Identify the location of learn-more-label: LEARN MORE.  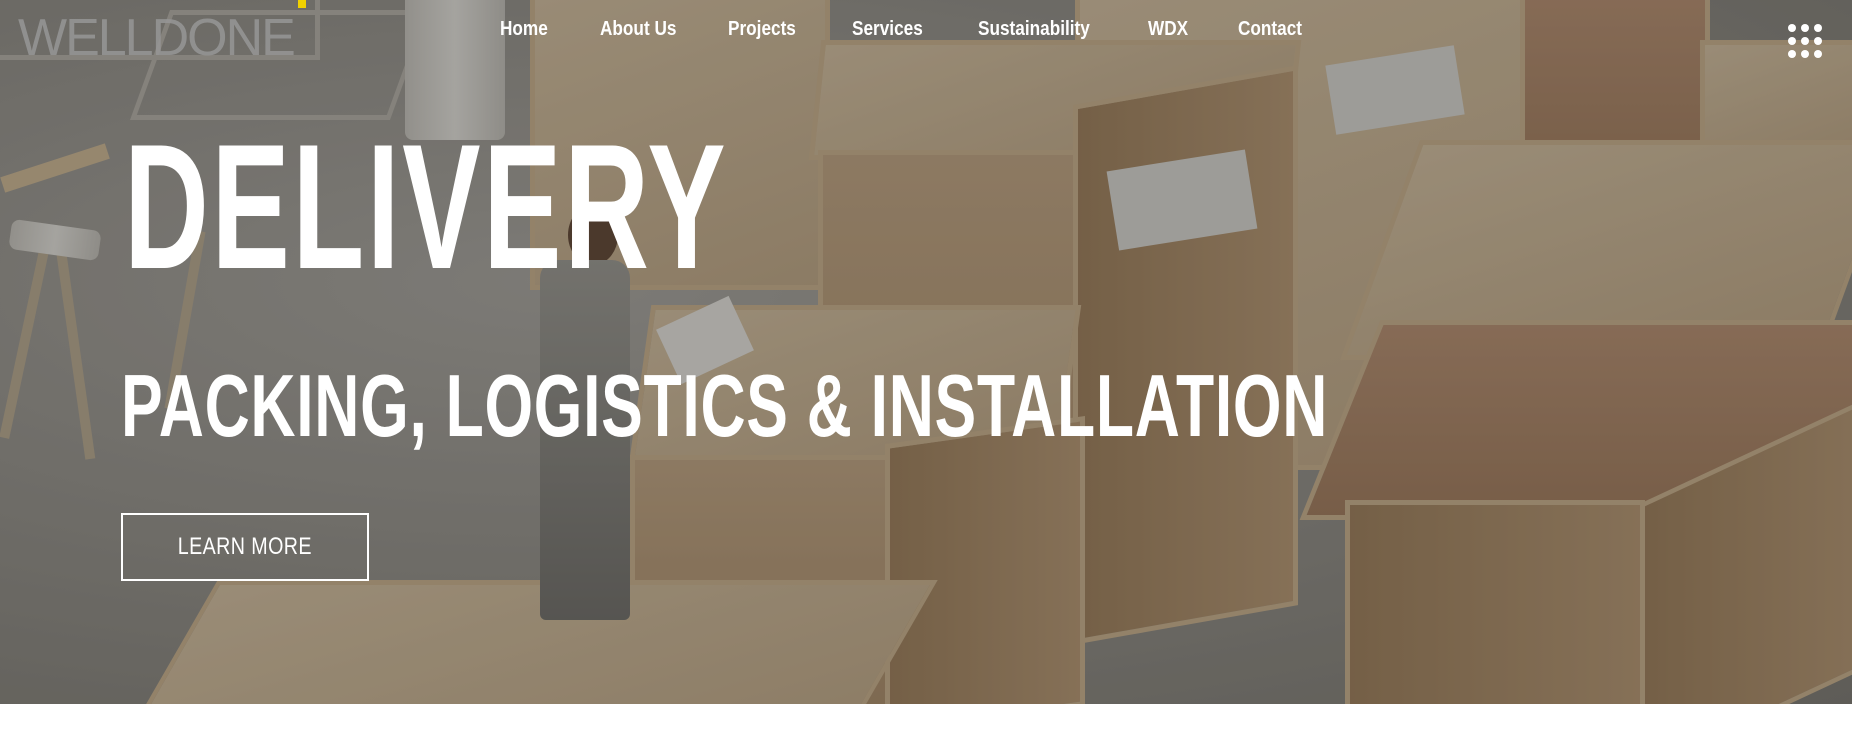
(245, 546).